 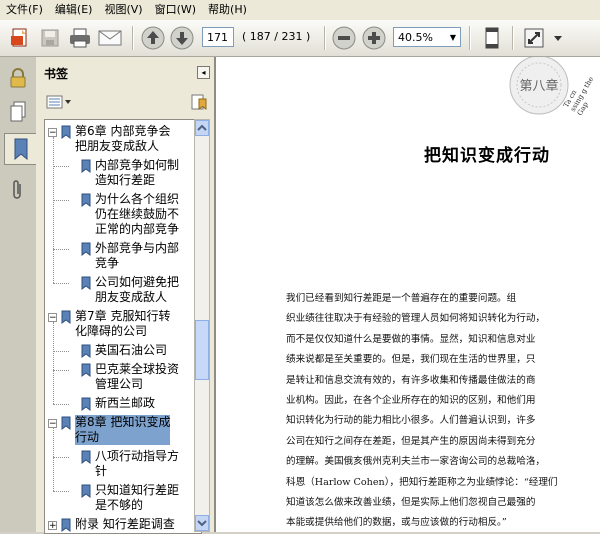 What do you see at coordinates (123, 256) in the screenshot?
I see `bookmark-item: 外部竞争与内部 竞争` at bounding box center [123, 256].